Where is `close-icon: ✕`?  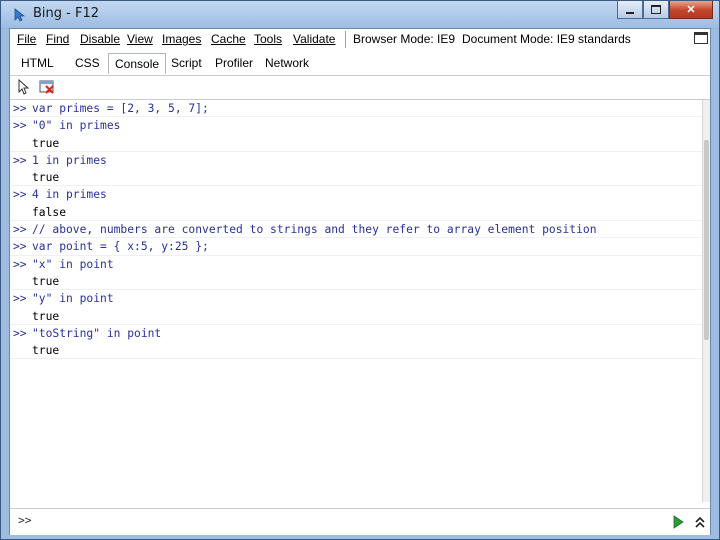
close-icon: ✕ is located at coordinates (691, 10).